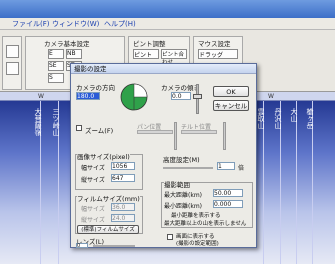 The image size is (335, 264). Describe the element at coordinates (261, 118) in the screenshot. I see `peak-label: 雲取山` at that location.